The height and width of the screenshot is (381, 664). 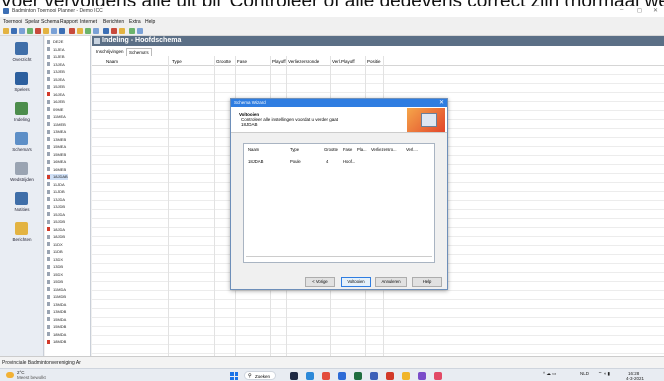 What do you see at coordinates (113, 22) in the screenshot?
I see `menu-berichten: Berichten` at bounding box center [113, 22].